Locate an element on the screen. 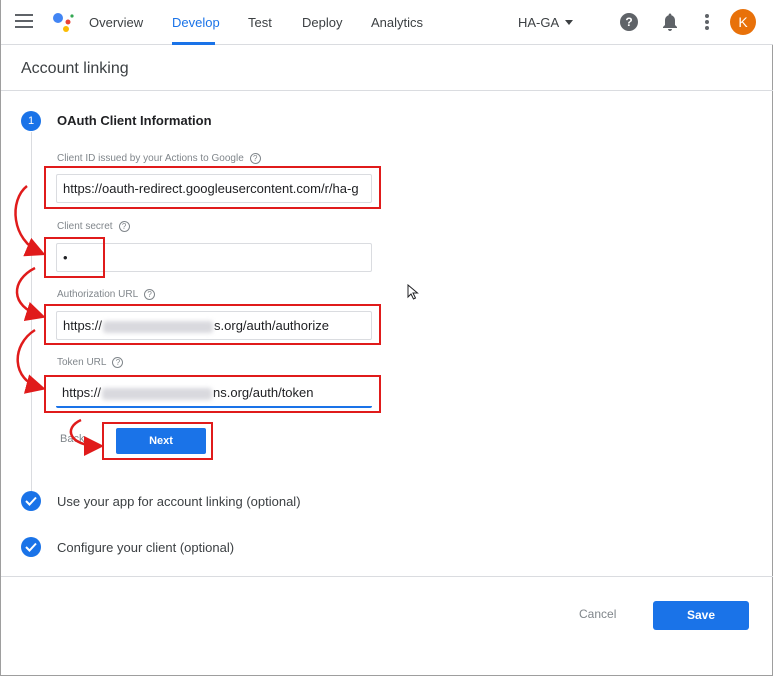 This screenshot has height=676, width=773. tab-develop: Develop is located at coordinates (196, 22).